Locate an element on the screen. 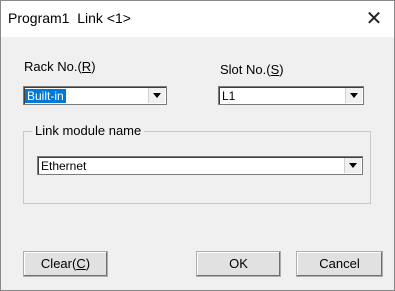 This screenshot has width=395, height=291. rack-no-value: Built-in is located at coordinates (45, 96).